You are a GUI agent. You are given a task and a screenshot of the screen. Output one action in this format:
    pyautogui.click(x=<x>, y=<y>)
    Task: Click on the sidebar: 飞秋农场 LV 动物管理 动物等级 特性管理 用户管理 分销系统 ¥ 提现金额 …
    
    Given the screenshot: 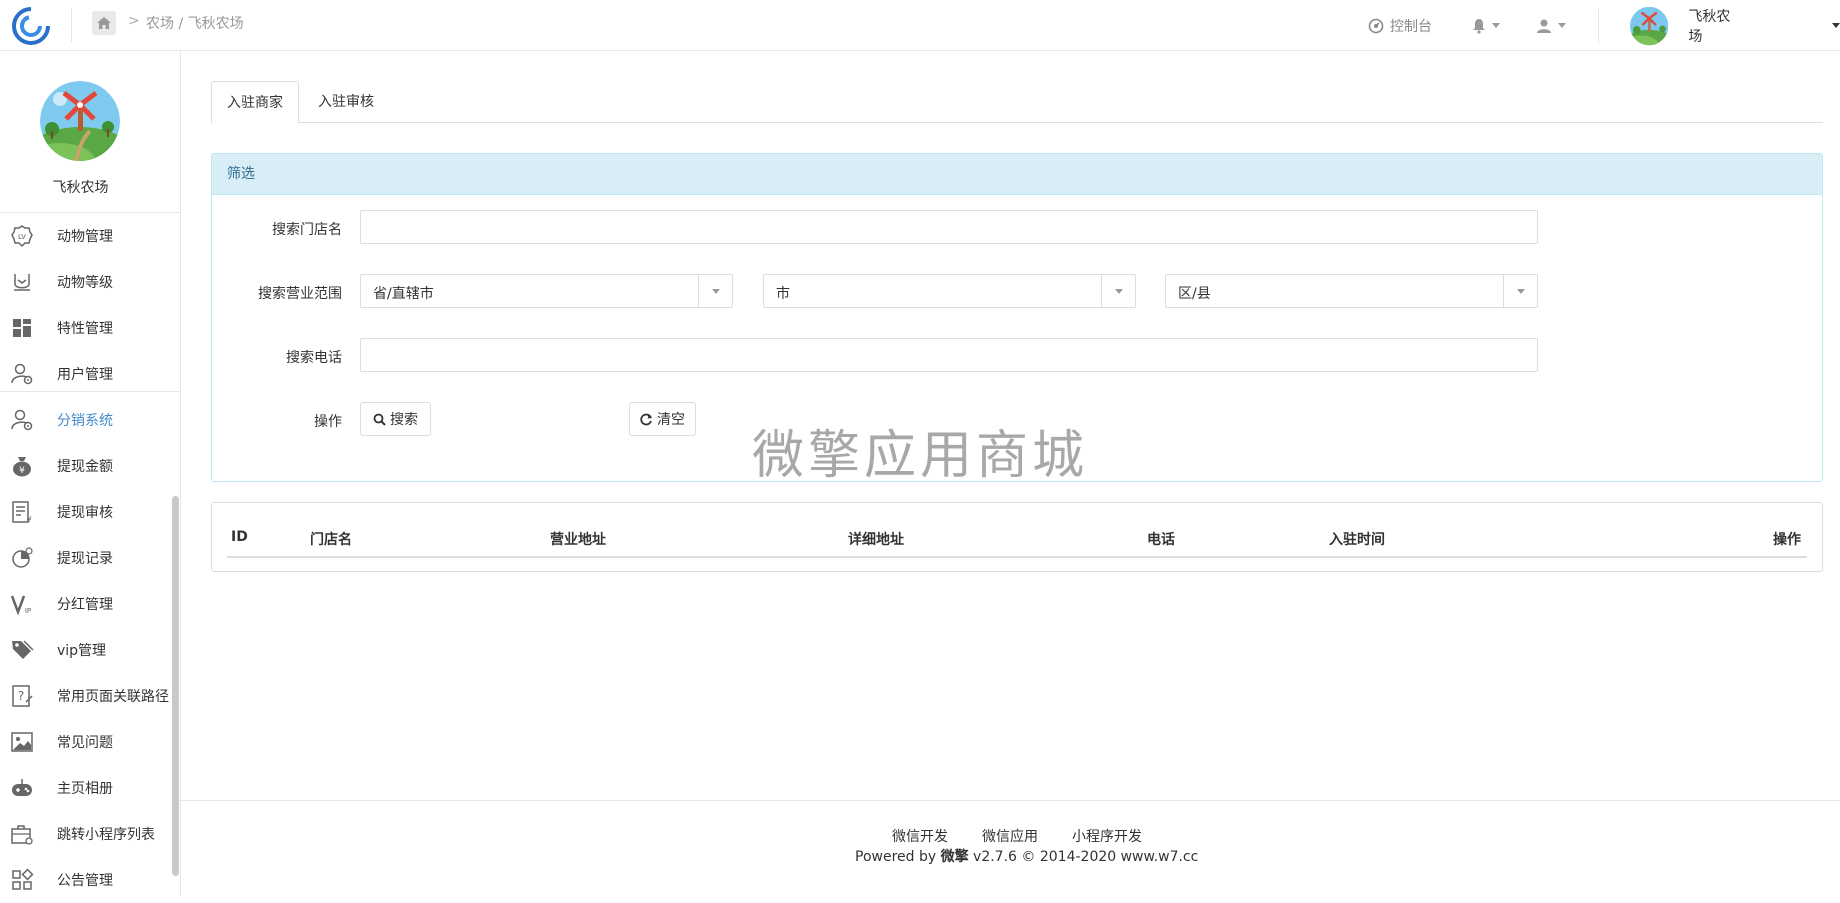 What is the action you would take?
    pyautogui.click(x=90, y=473)
    